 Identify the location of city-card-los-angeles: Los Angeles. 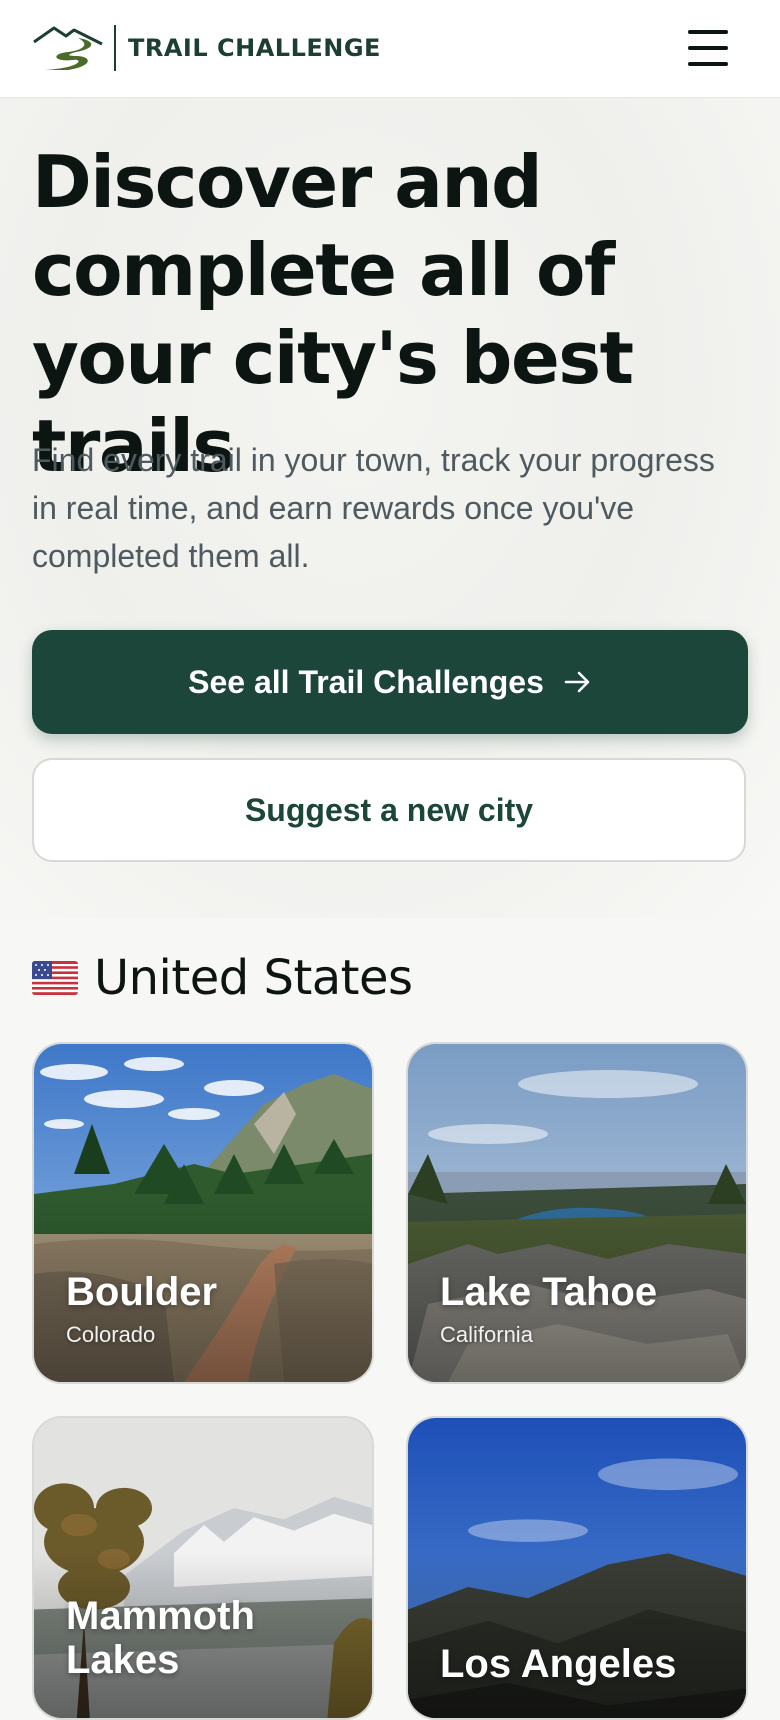
(577, 1568).